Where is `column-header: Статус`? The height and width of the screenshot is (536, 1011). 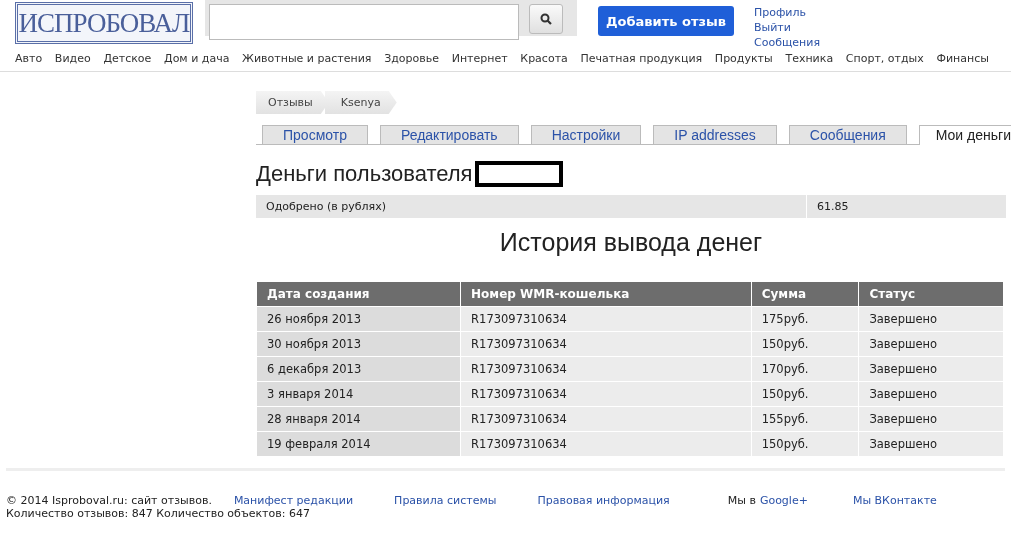 column-header: Статус is located at coordinates (931, 294).